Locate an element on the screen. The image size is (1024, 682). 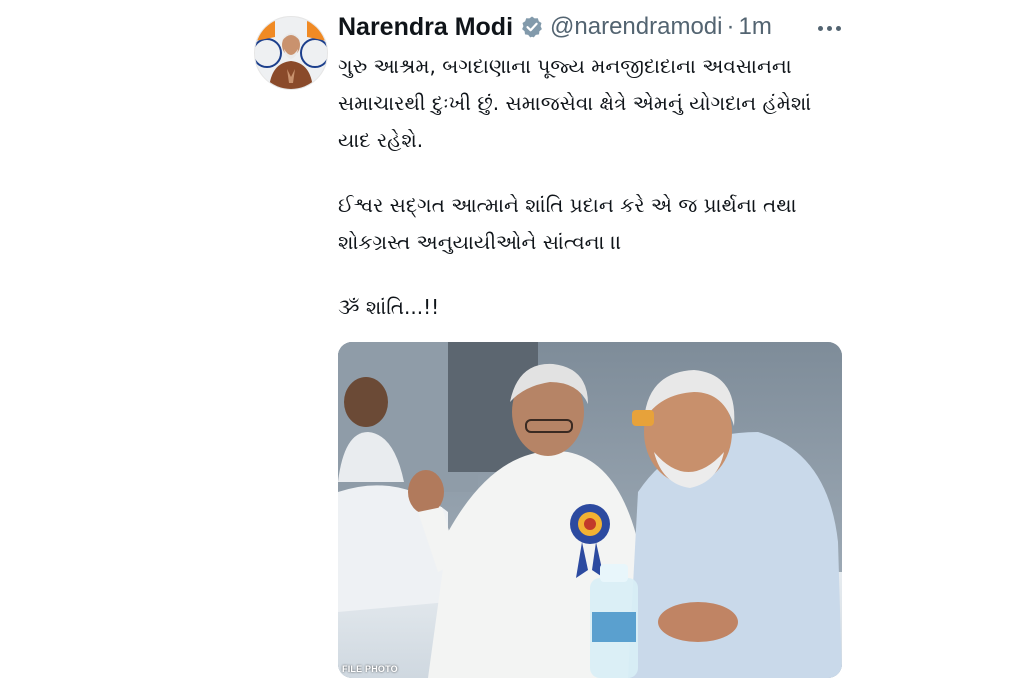
author-avatar is located at coordinates (291, 53).